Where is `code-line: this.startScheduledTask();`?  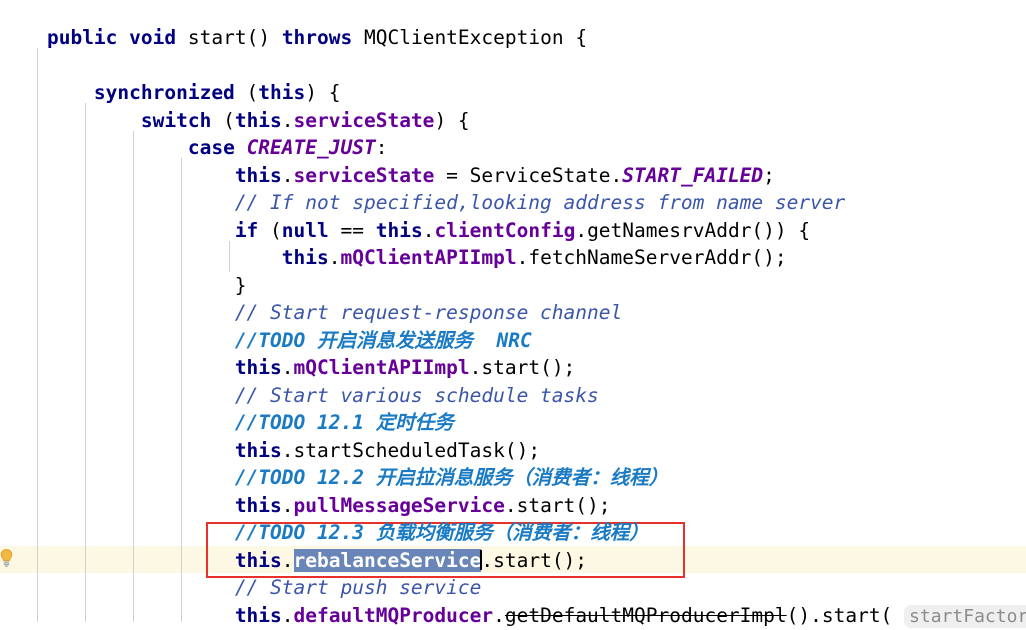 code-line: this.startScheduledTask(); is located at coordinates (270, 451).